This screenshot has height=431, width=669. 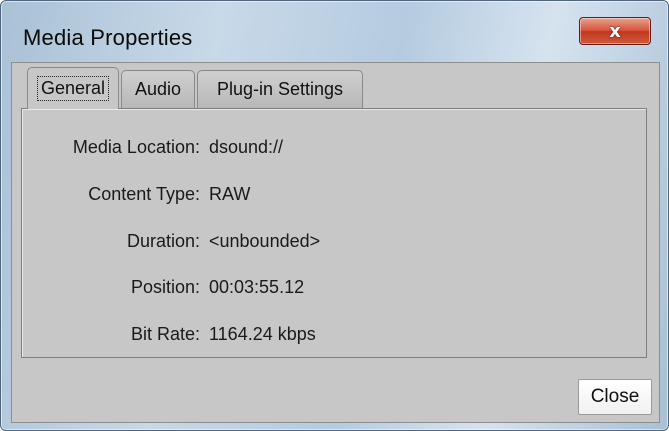 I want to click on media-location-row: Media Location: dsound://, so click(x=335, y=149).